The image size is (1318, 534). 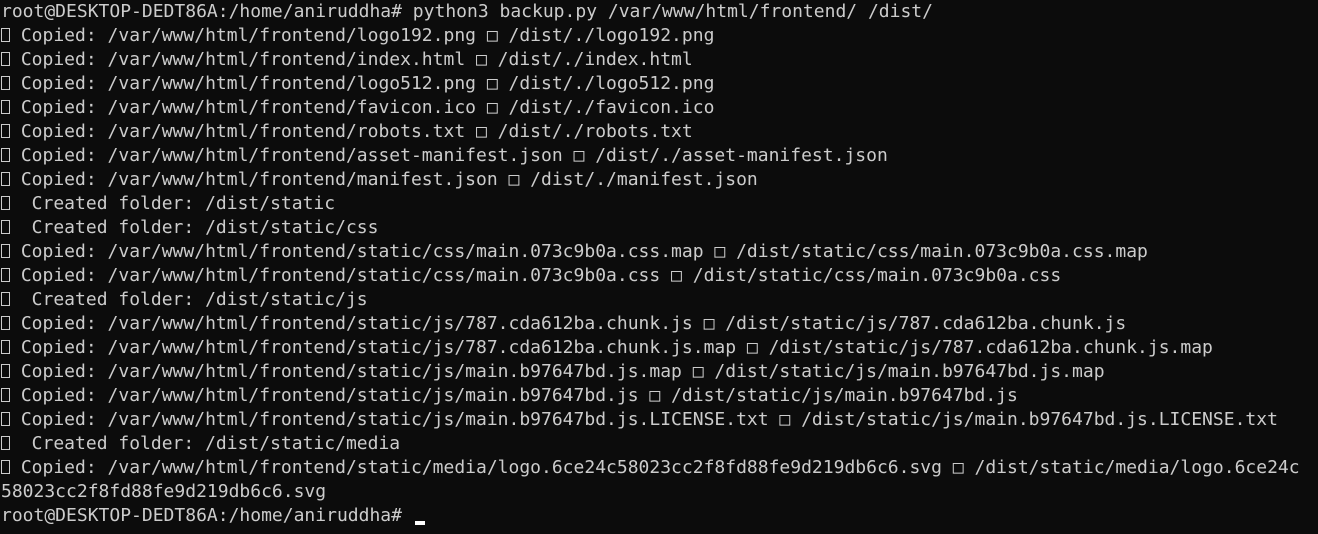 I want to click on output-line: Created folder: /dist/static/css, so click(x=659, y=228).